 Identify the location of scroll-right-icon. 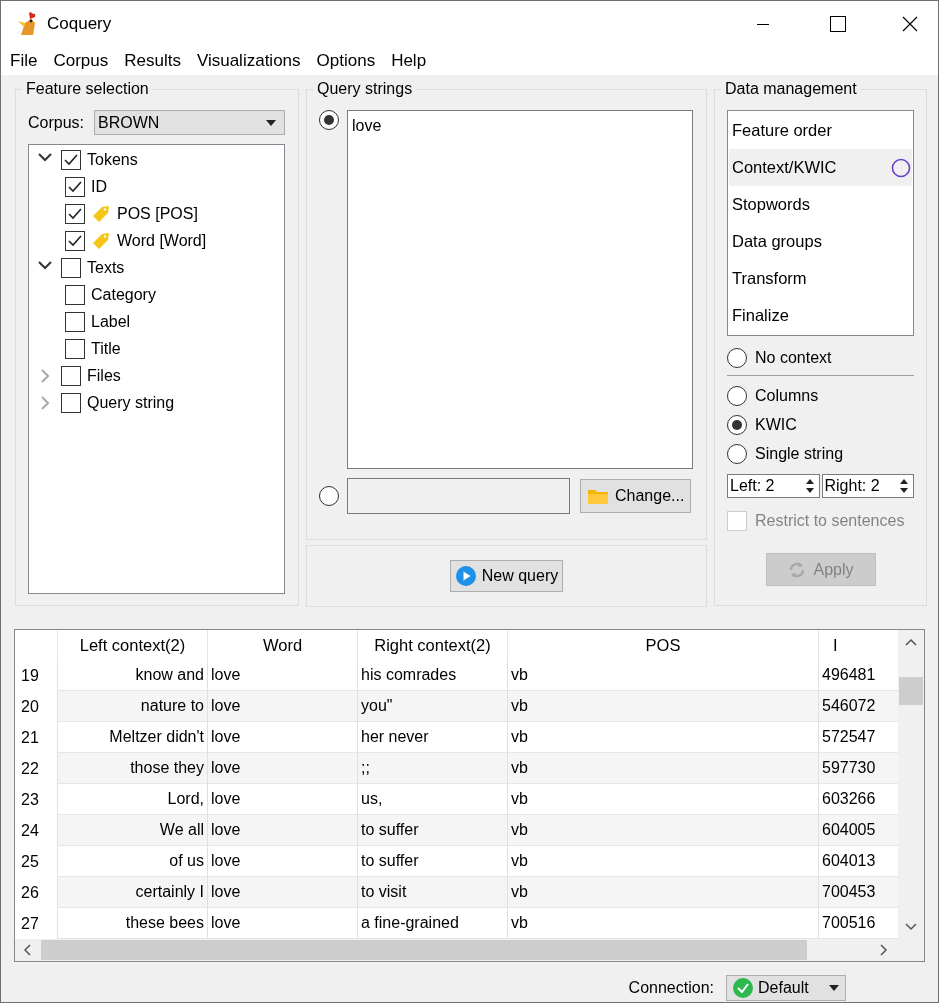
(884, 950).